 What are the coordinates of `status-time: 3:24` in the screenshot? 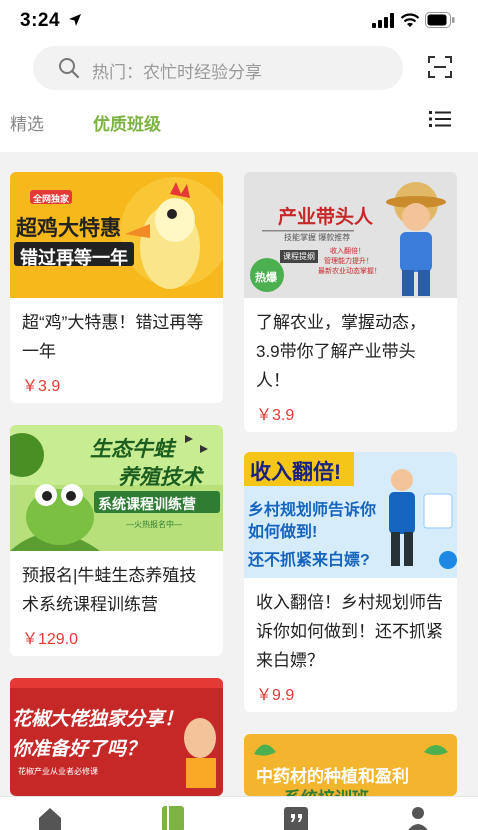 It's located at (40, 20).